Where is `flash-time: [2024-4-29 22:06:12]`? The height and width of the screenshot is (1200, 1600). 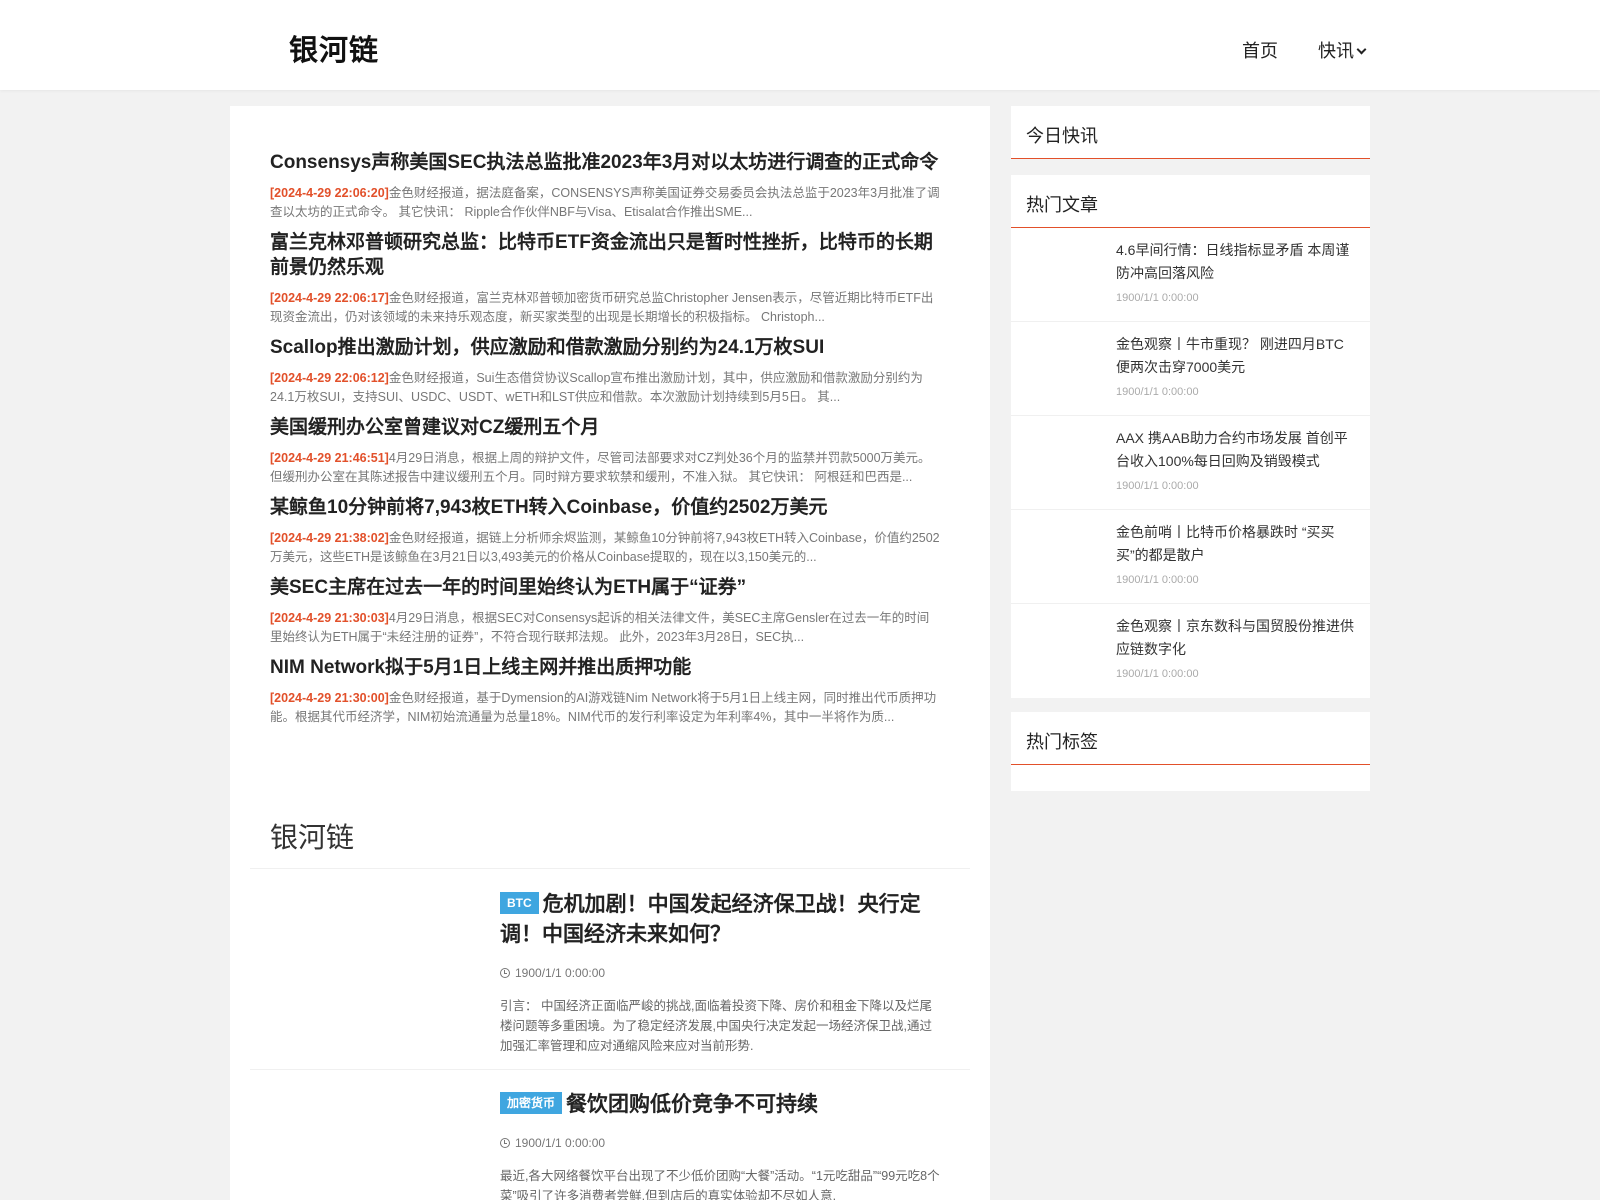 flash-time: [2024-4-29 22:06:12] is located at coordinates (329, 378).